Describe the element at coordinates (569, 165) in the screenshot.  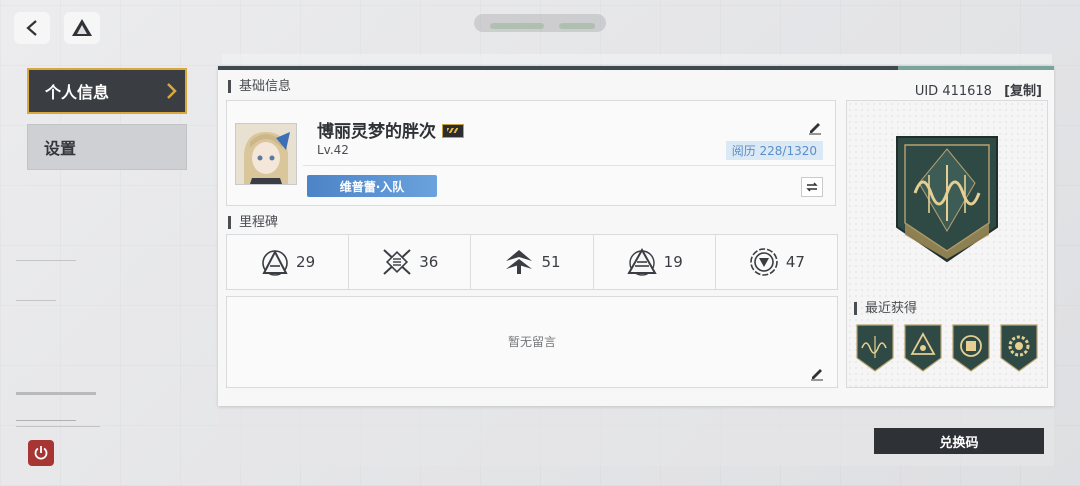
I see `divider` at that location.